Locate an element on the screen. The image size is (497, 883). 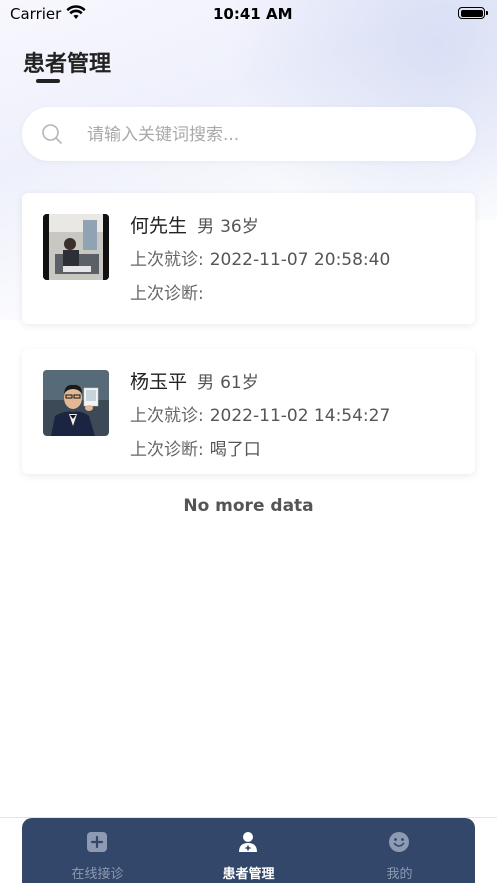
patient-name-row: 杨玉平 男 61岁 is located at coordinates (194, 380).